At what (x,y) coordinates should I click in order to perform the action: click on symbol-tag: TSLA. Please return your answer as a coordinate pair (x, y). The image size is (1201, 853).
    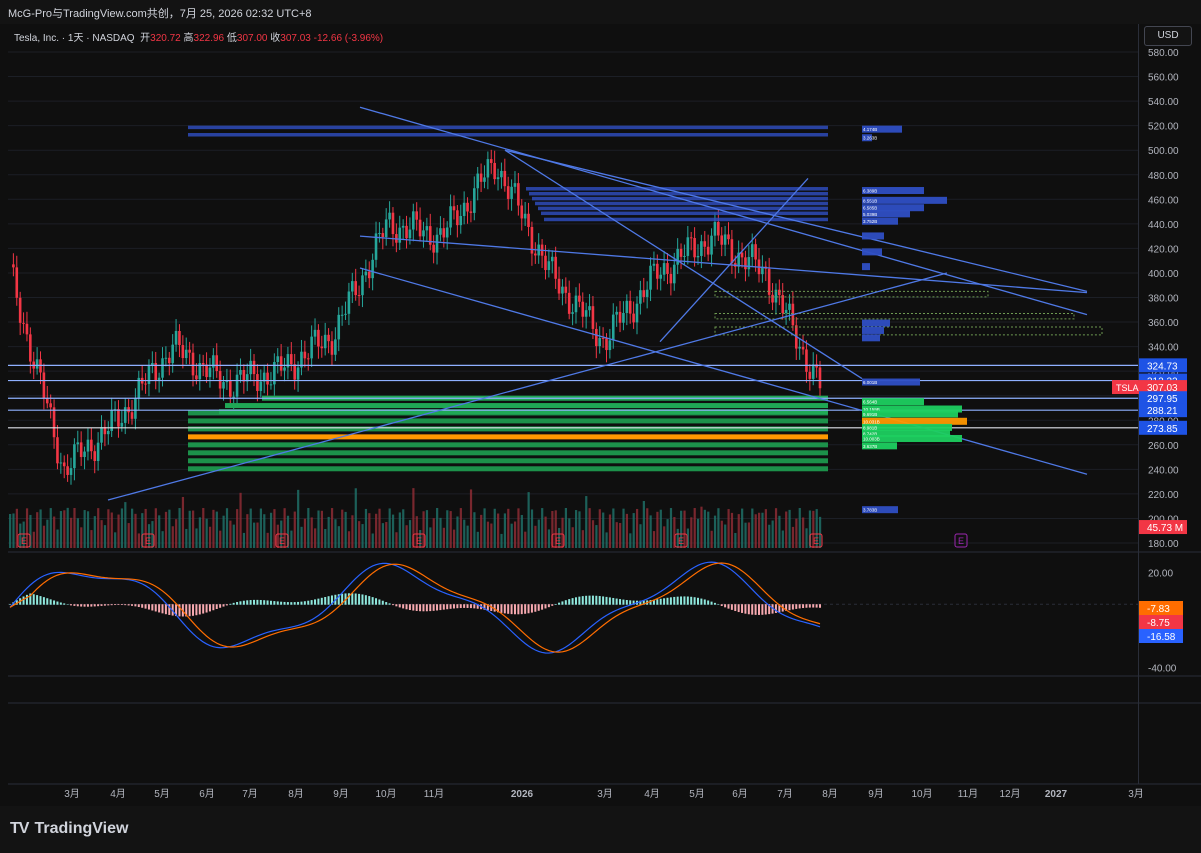
    Looking at the image, I should click on (1127, 388).